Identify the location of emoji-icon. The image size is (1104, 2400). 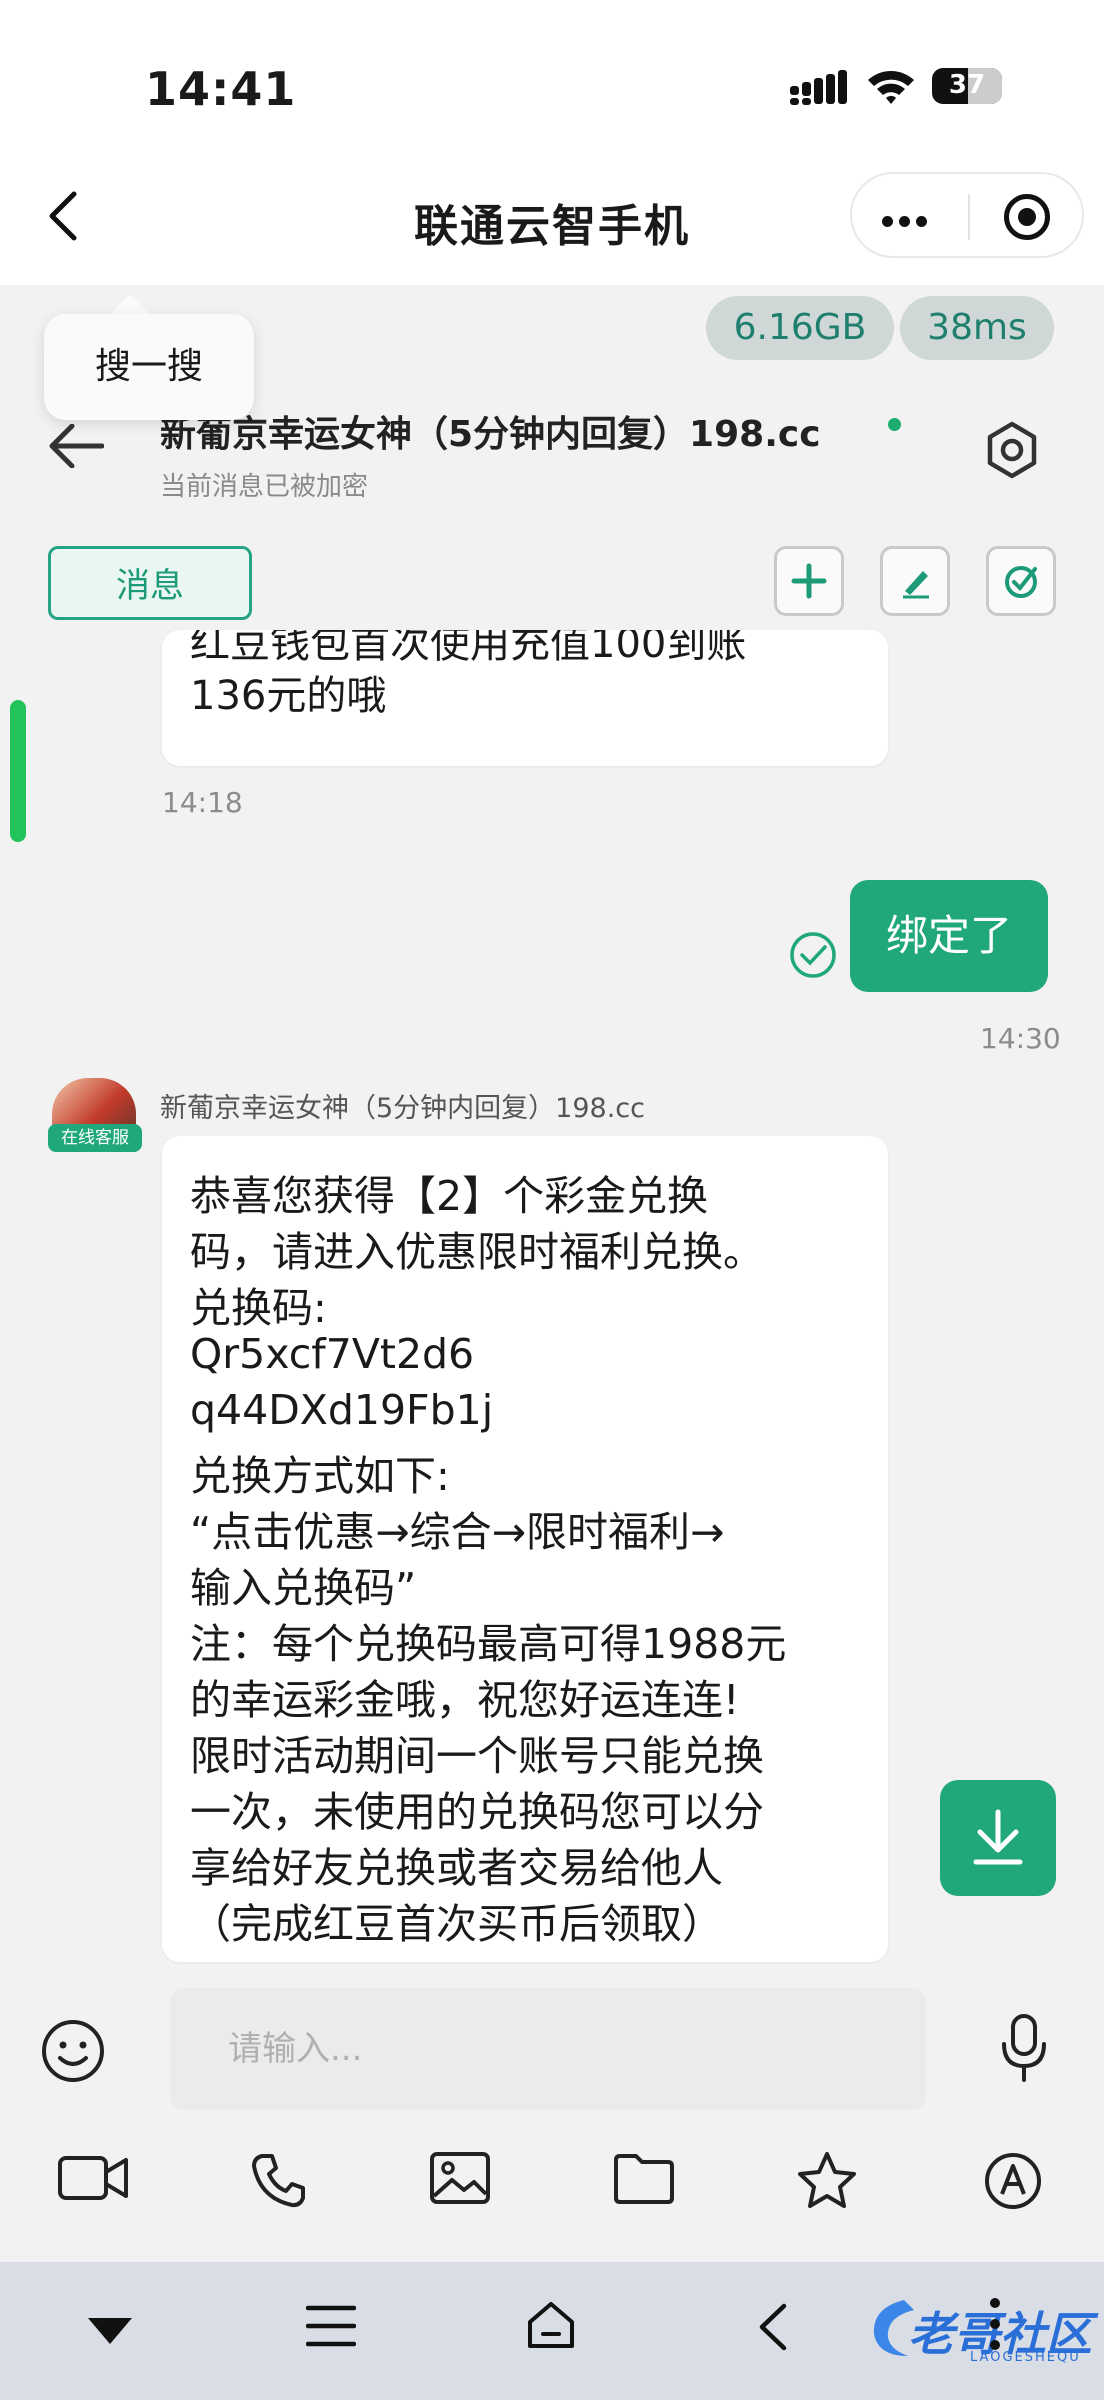
(73, 2051).